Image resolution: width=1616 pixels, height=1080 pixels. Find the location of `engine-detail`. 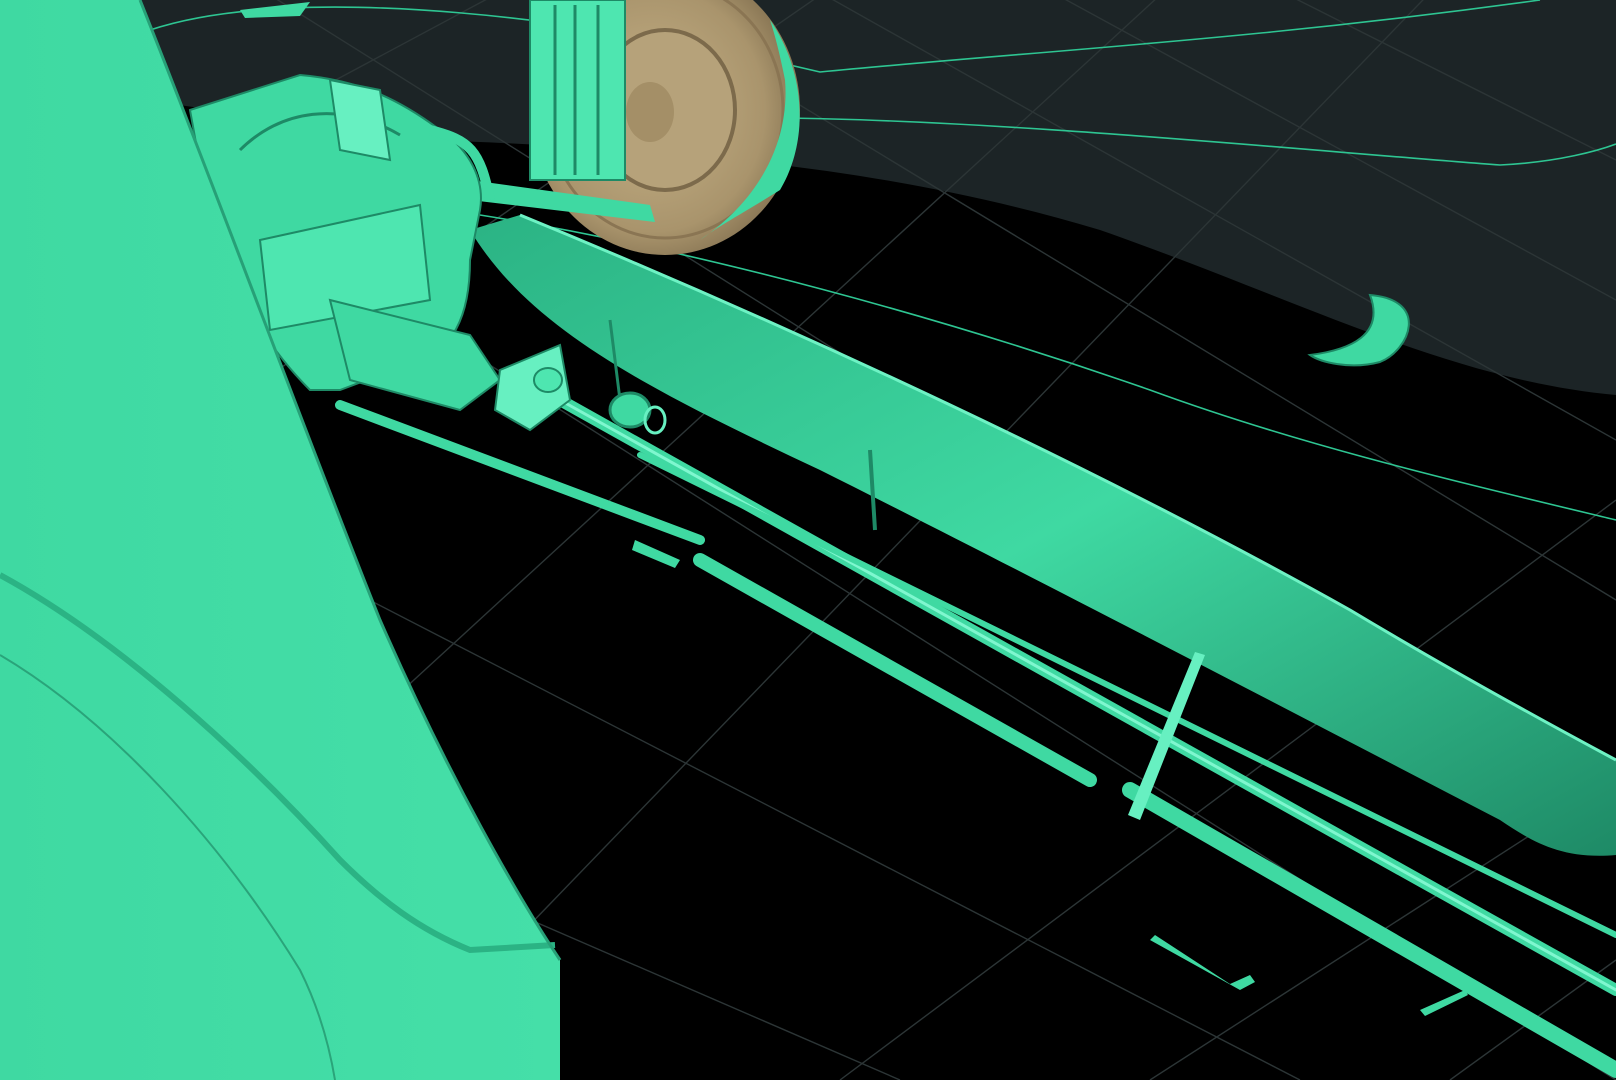

engine-detail is located at coordinates (360, 120).